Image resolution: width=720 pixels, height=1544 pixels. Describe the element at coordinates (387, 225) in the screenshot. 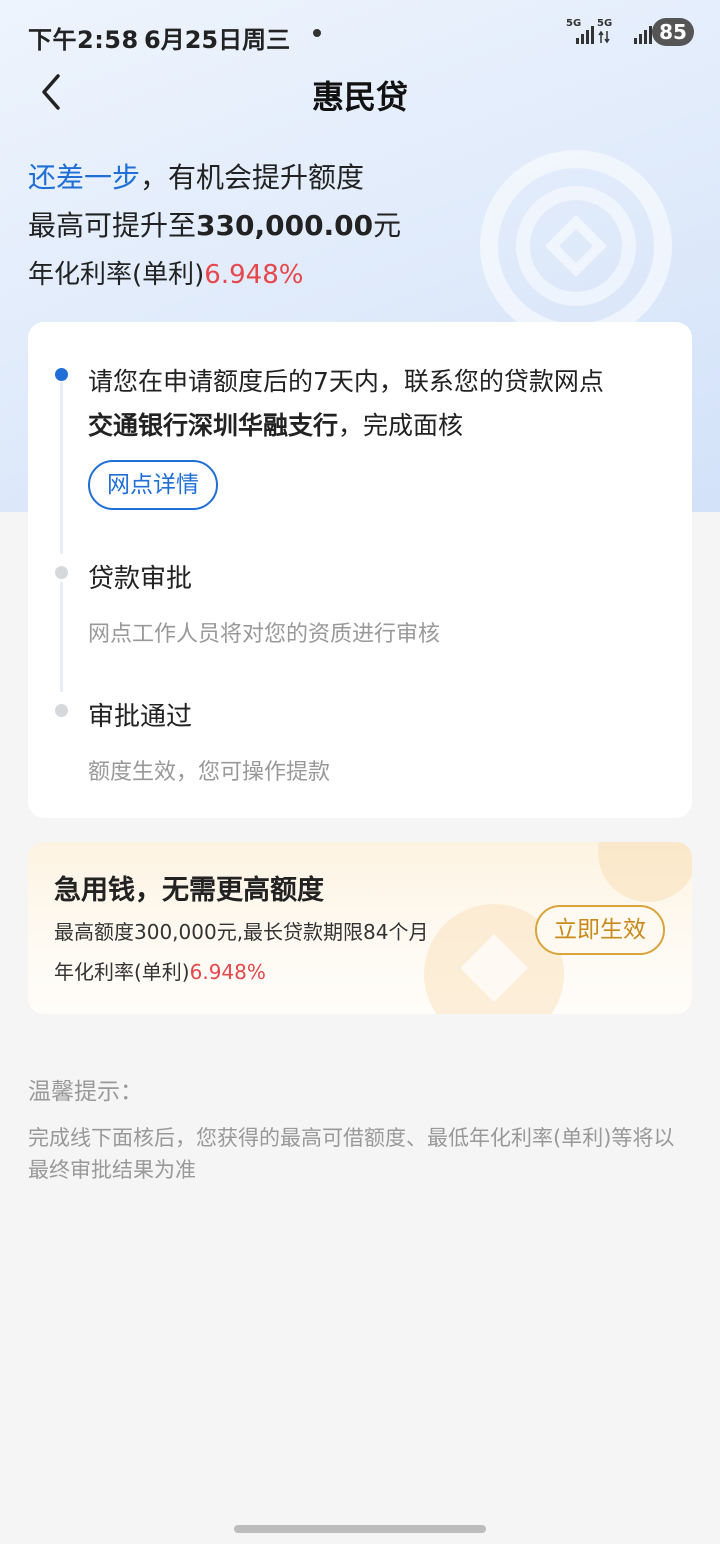

I see `max-amount-unit: 元` at that location.